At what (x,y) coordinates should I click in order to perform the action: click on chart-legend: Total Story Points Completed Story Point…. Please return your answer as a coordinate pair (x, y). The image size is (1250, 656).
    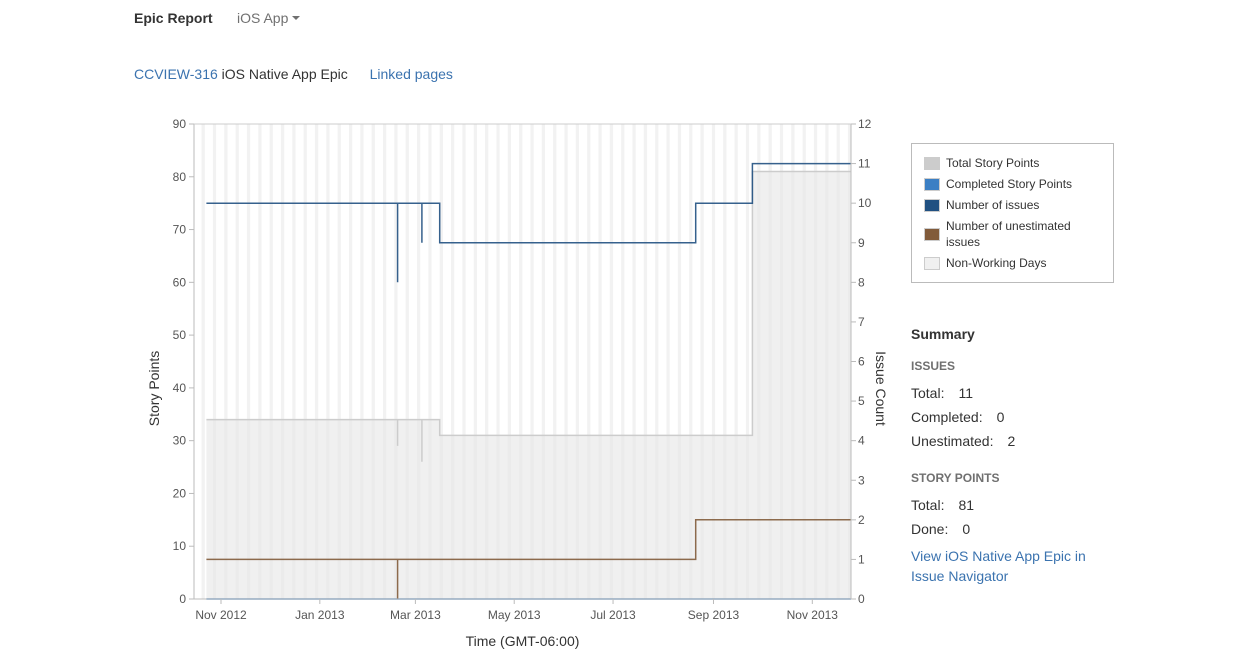
    Looking at the image, I should click on (1012, 213).